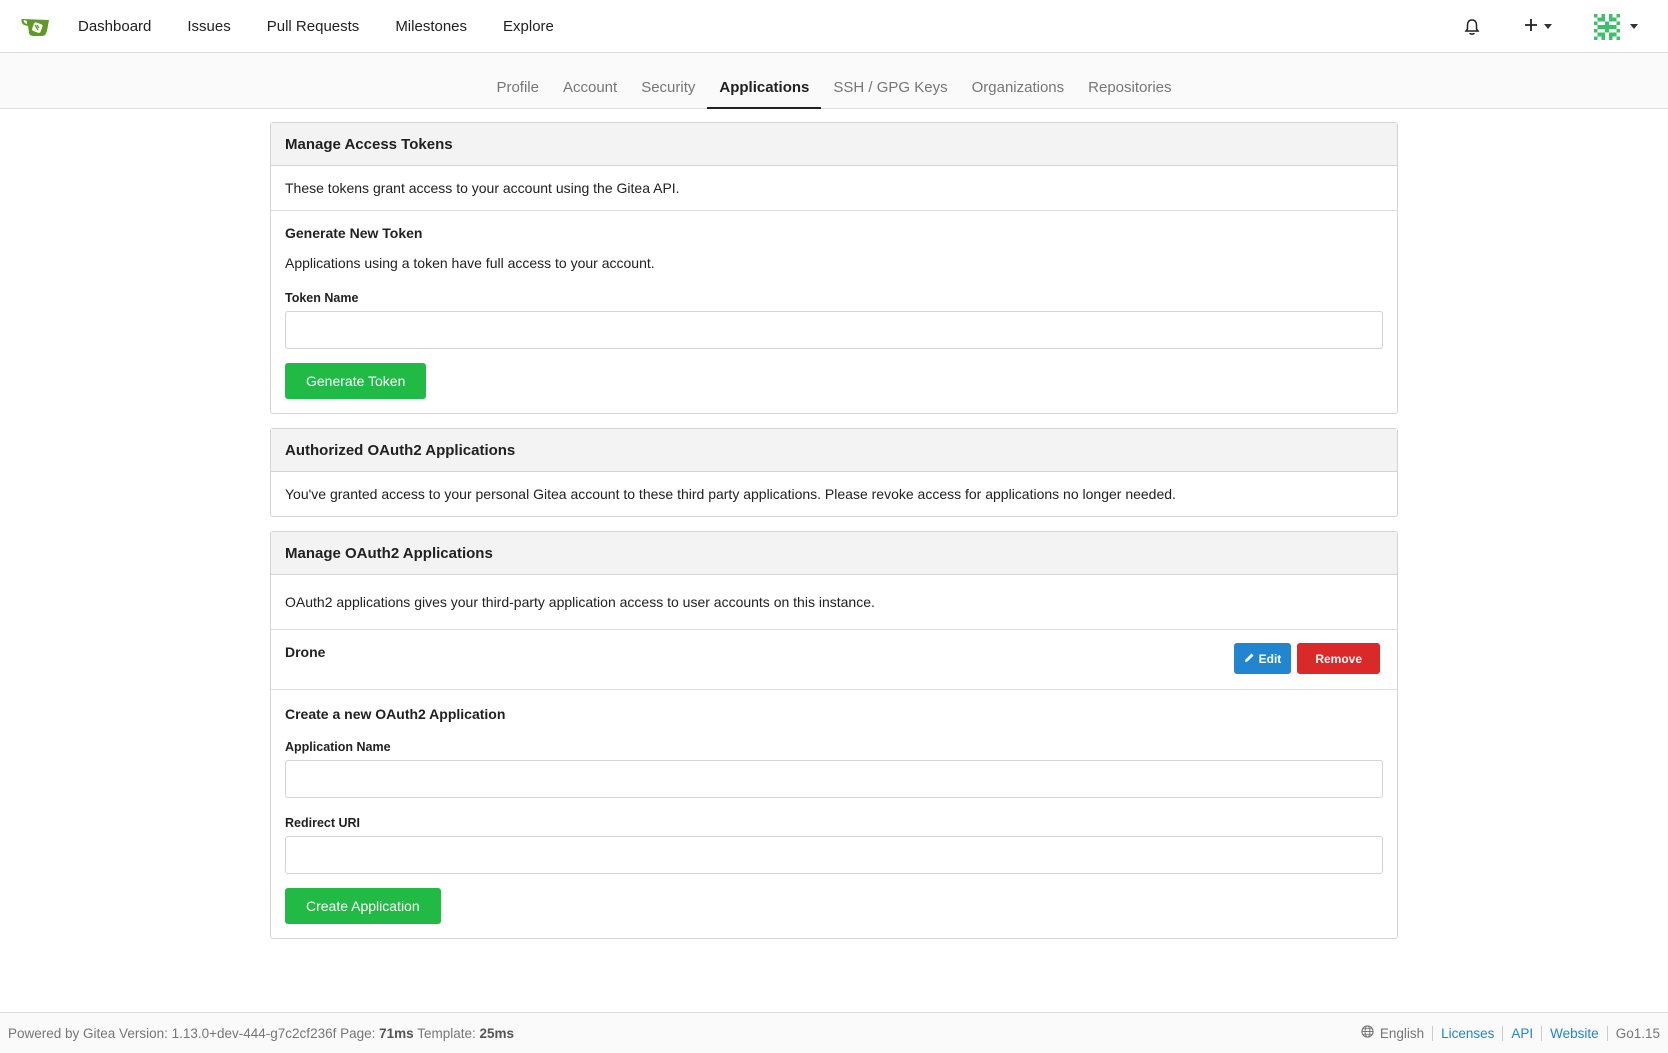 The height and width of the screenshot is (1053, 1668). I want to click on create-new-dropdown, so click(1538, 26).